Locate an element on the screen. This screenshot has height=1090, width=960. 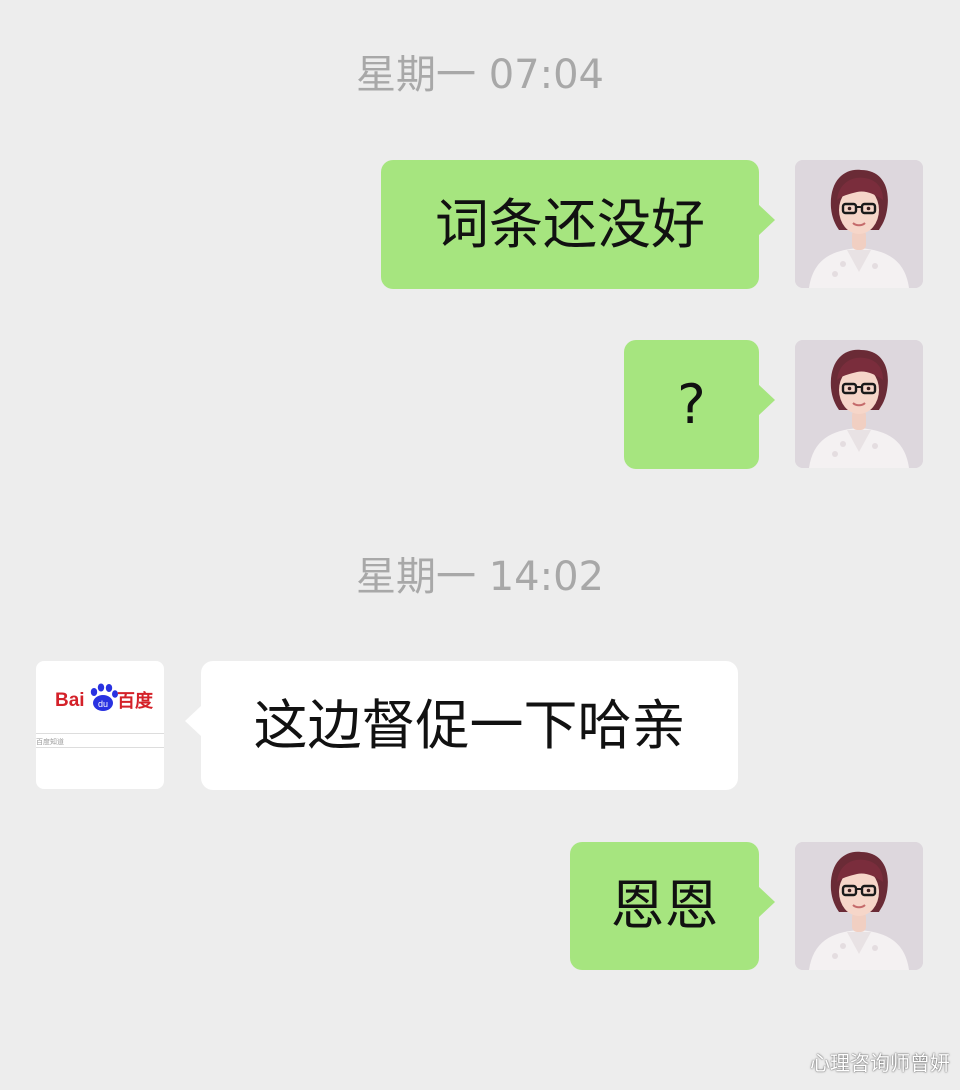
baidu-logo: Bai du 百度 is located at coordinates (104, 697).